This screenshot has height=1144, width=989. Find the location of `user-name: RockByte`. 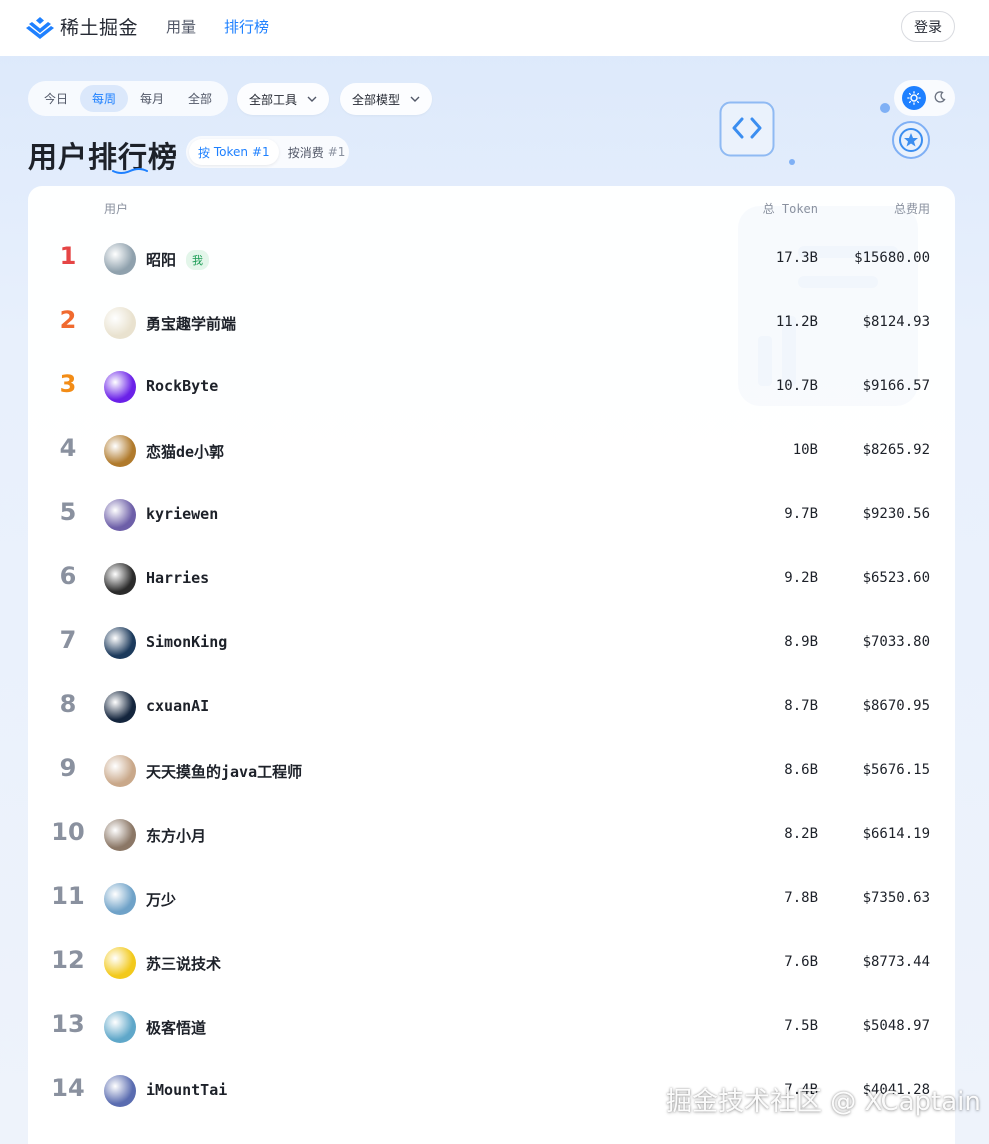

user-name: RockByte is located at coordinates (182, 386).